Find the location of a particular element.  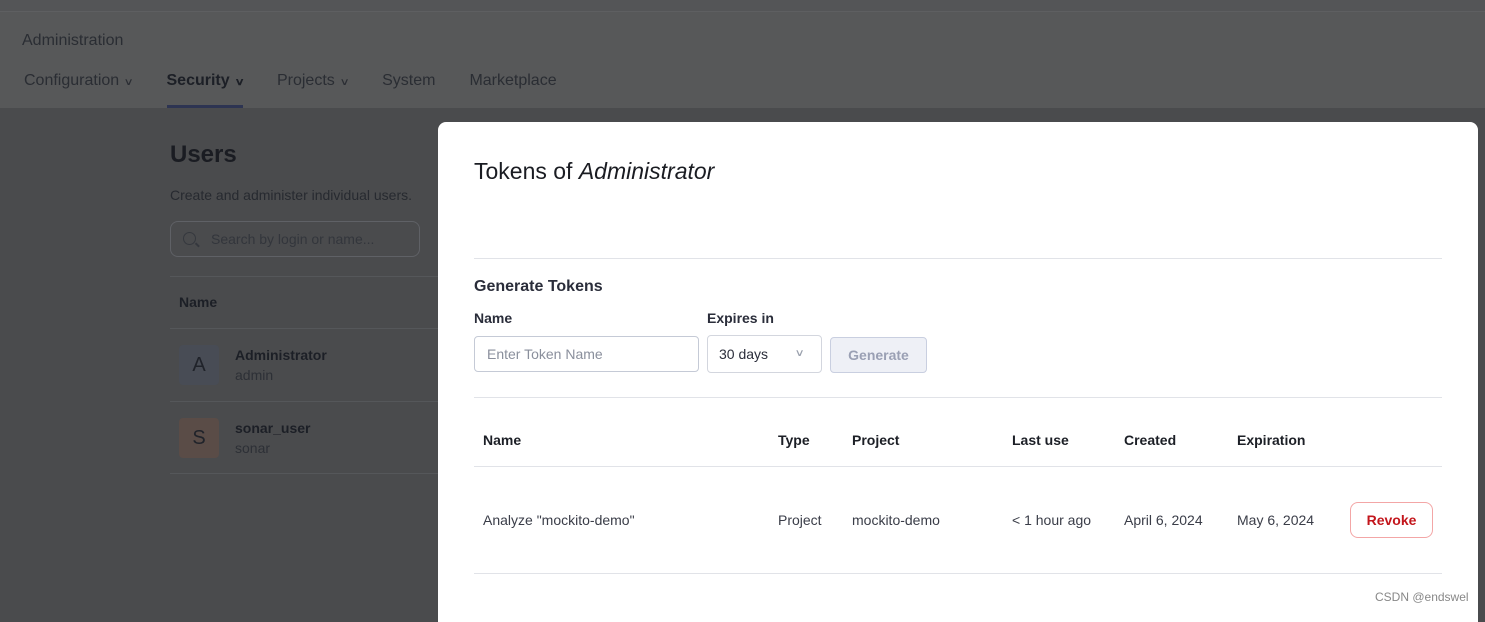

nav-configuration: Configuration ∨ is located at coordinates (79, 90).